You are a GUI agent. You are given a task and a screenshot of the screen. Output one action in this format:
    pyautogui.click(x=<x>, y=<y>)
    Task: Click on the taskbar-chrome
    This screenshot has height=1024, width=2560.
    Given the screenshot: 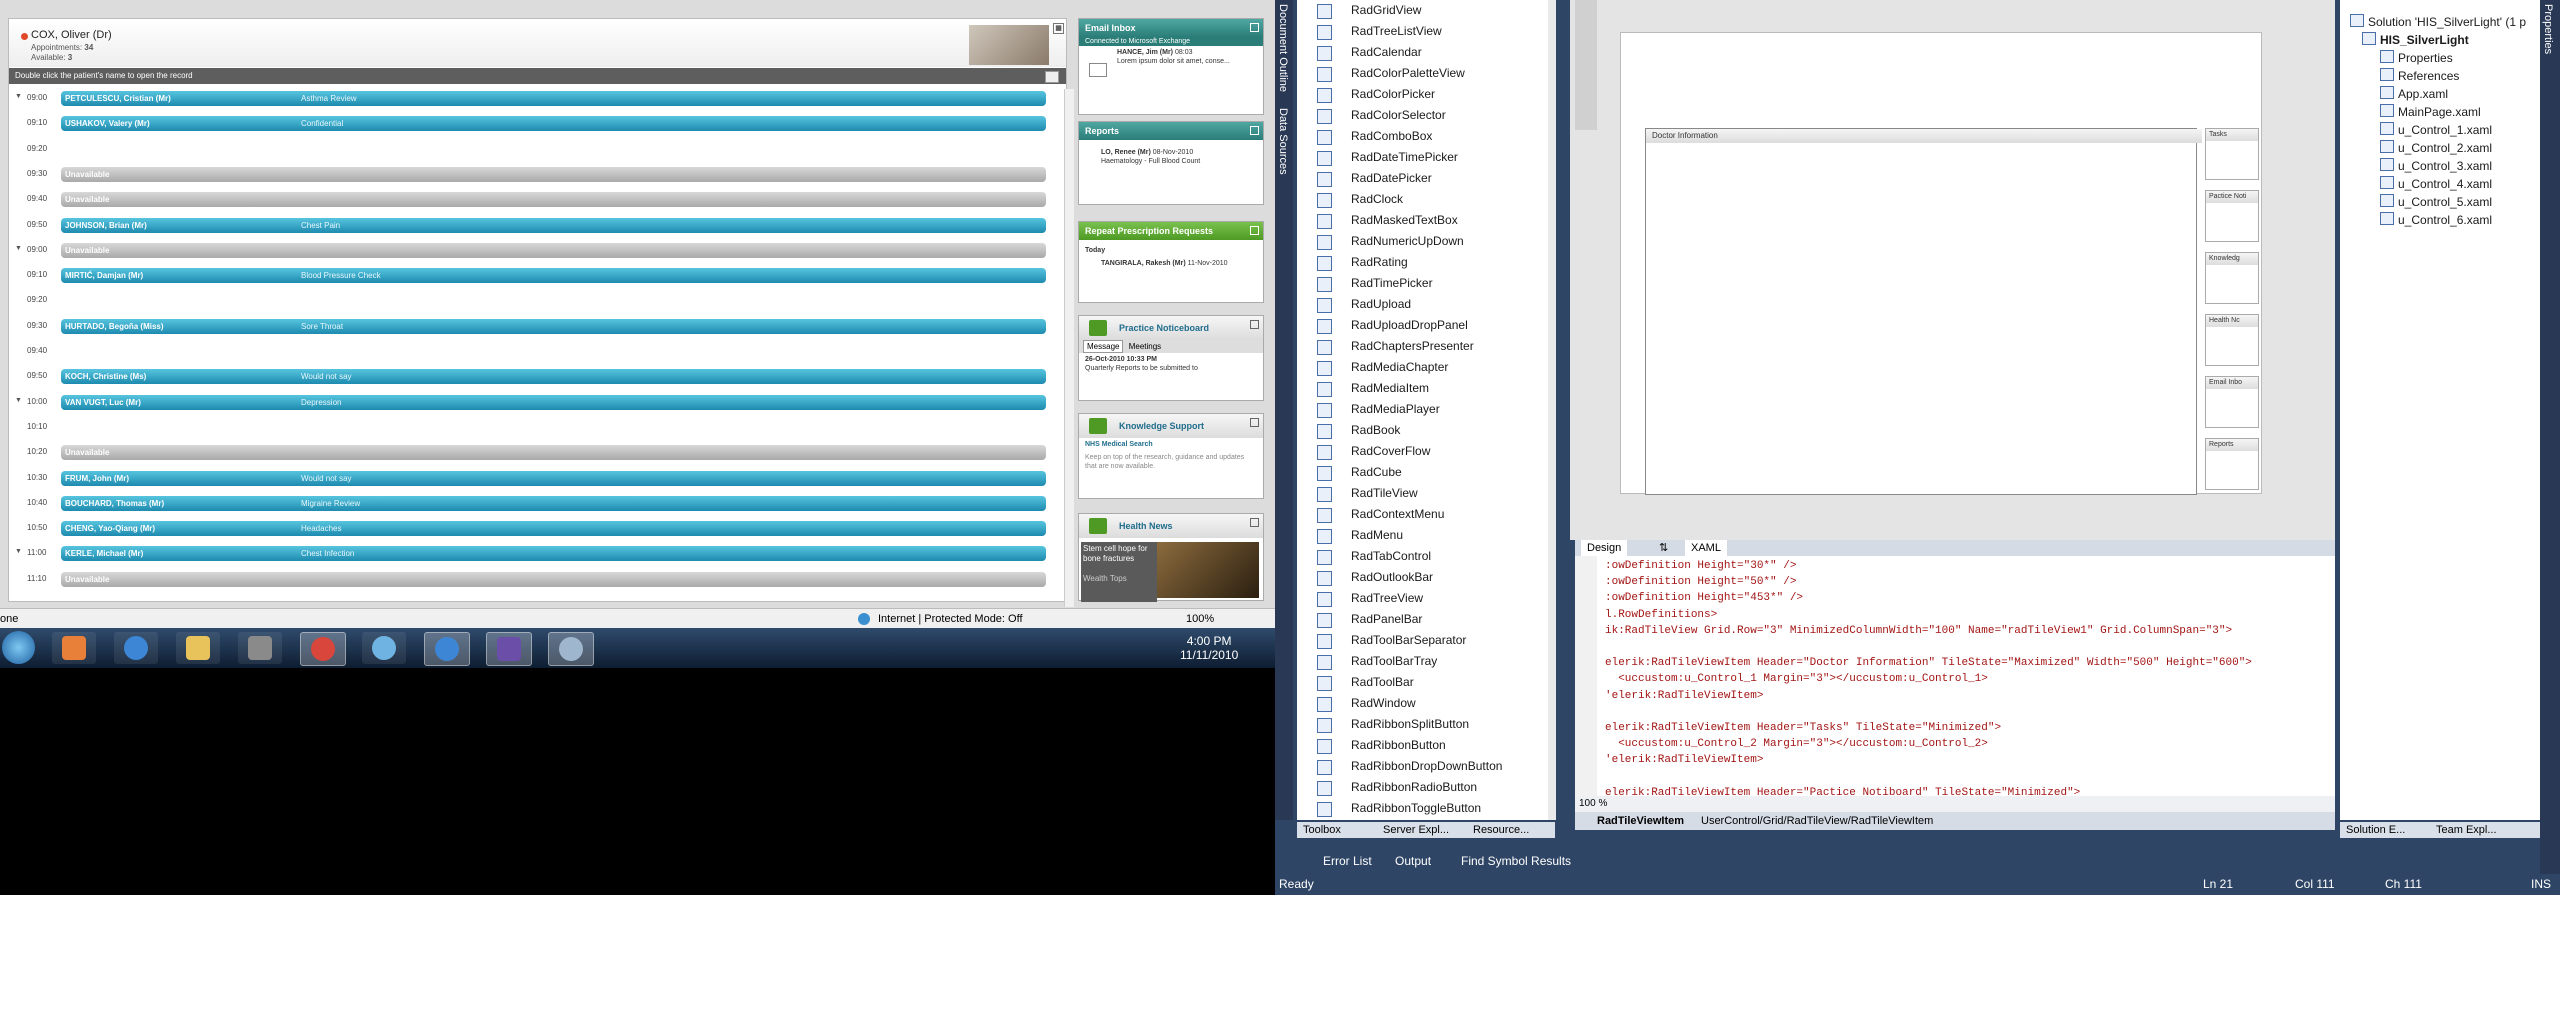 What is the action you would take?
    pyautogui.click(x=323, y=649)
    